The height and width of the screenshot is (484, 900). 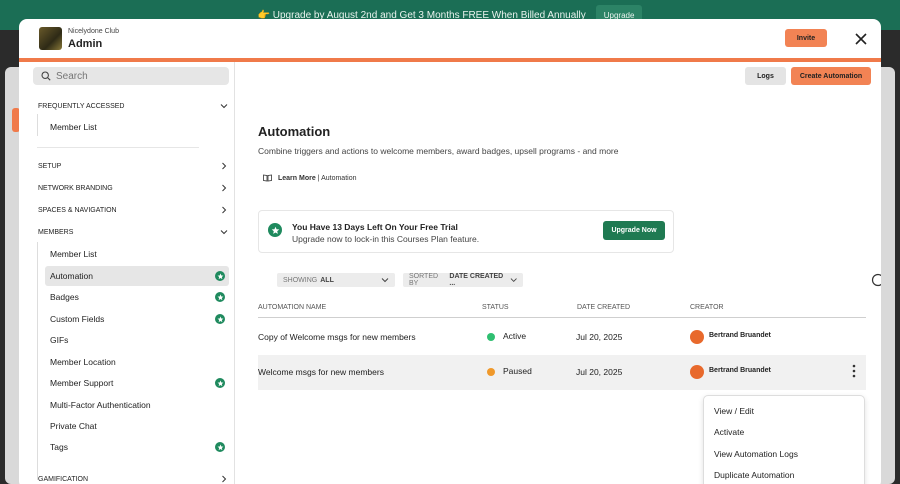 What do you see at coordinates (100, 405) in the screenshot?
I see `sidebar-item-label: Multi-Factor Authentication` at bounding box center [100, 405].